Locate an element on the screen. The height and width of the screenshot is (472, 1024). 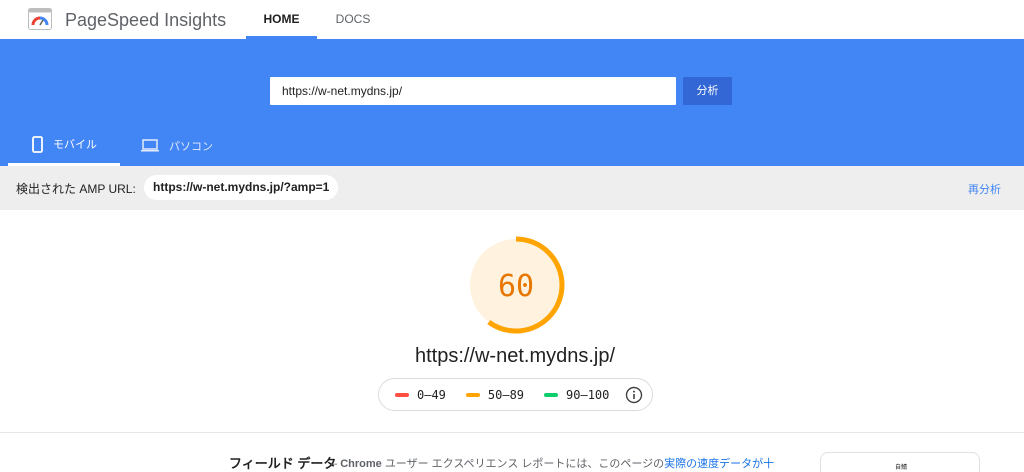
top-app-bar: PageSpeed Insights HOME DOCS is located at coordinates (512, 19).